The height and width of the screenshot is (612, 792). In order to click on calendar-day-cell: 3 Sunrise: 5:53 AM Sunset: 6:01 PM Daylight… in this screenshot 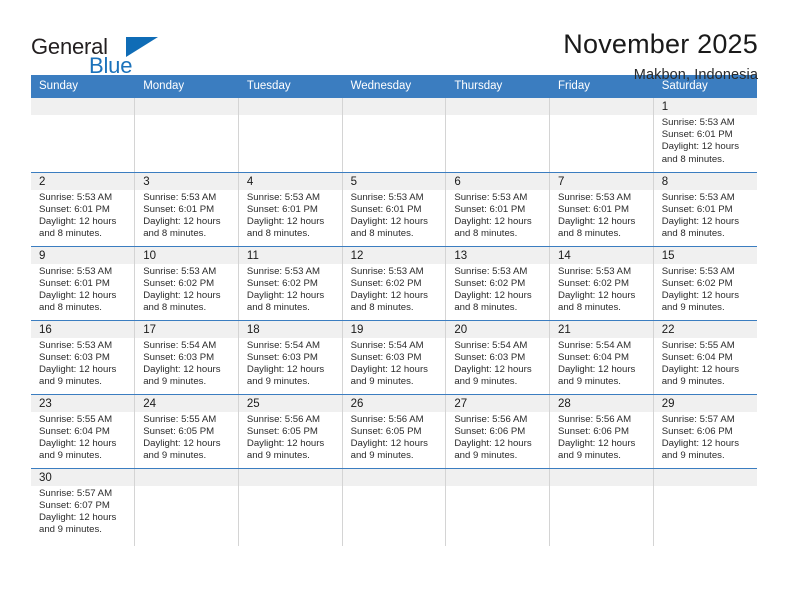, I will do `click(186, 209)`.